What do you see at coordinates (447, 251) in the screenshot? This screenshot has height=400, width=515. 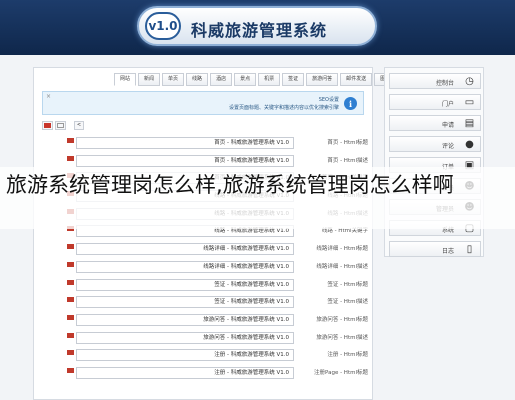 I see `sidebar-item-label: 日志` at bounding box center [447, 251].